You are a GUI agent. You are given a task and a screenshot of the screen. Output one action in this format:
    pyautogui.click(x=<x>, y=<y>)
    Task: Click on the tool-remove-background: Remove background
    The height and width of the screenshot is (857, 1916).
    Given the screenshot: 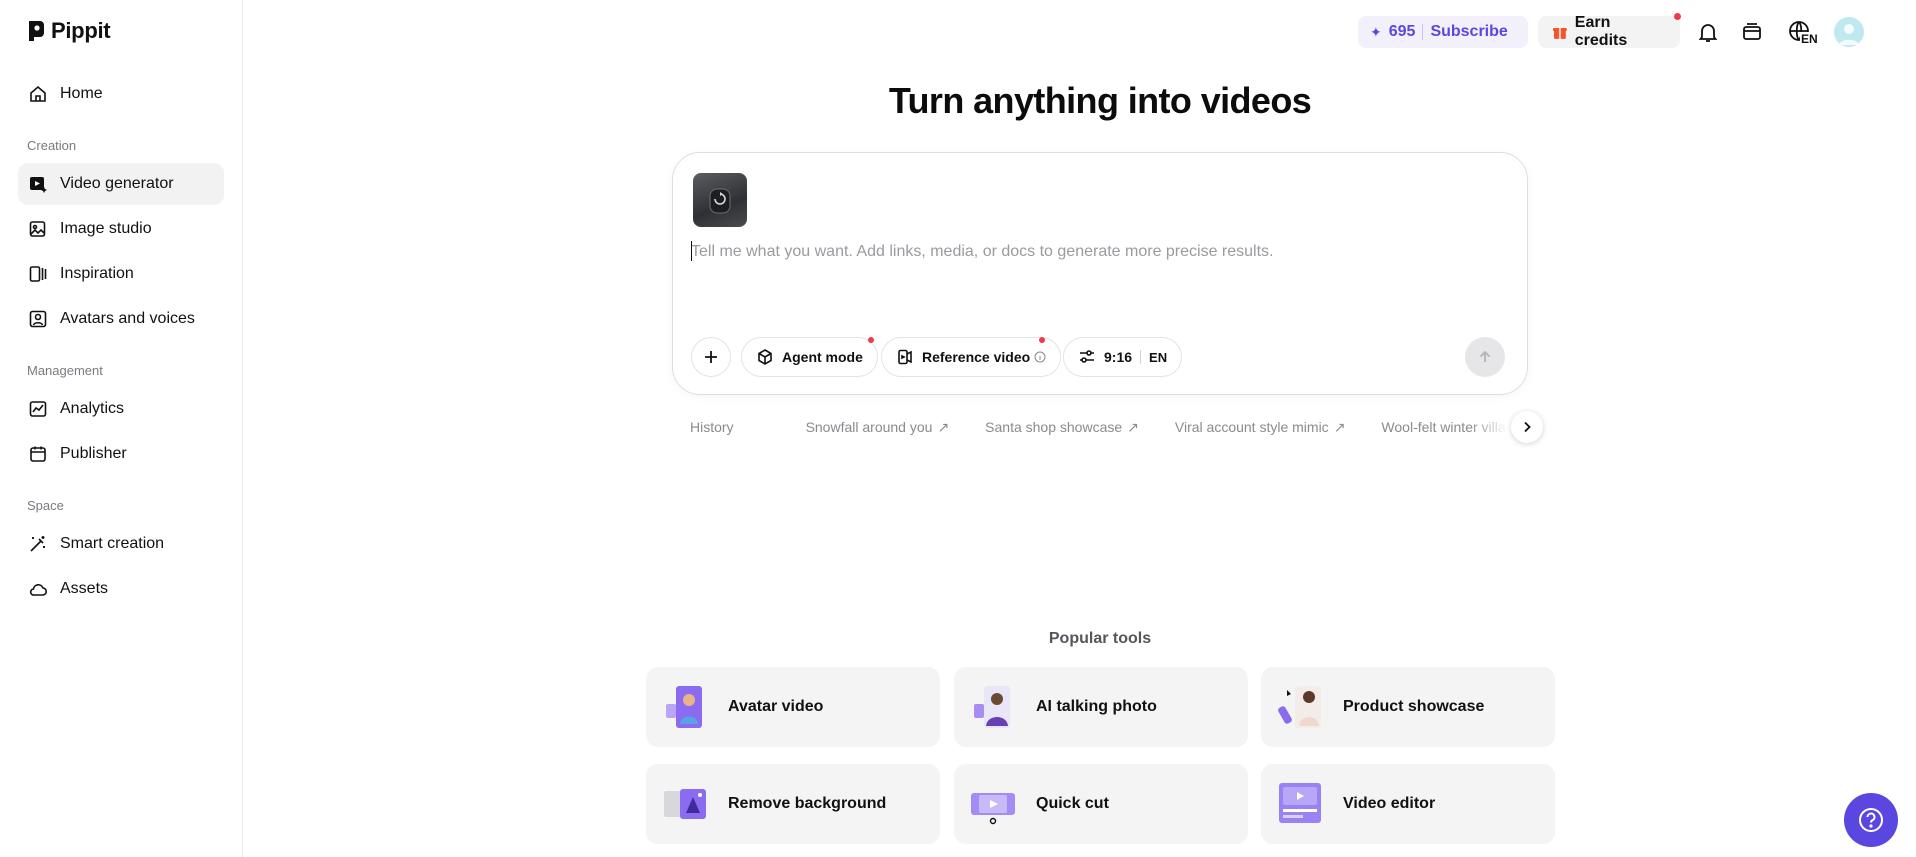 What is the action you would take?
    pyautogui.click(x=793, y=804)
    